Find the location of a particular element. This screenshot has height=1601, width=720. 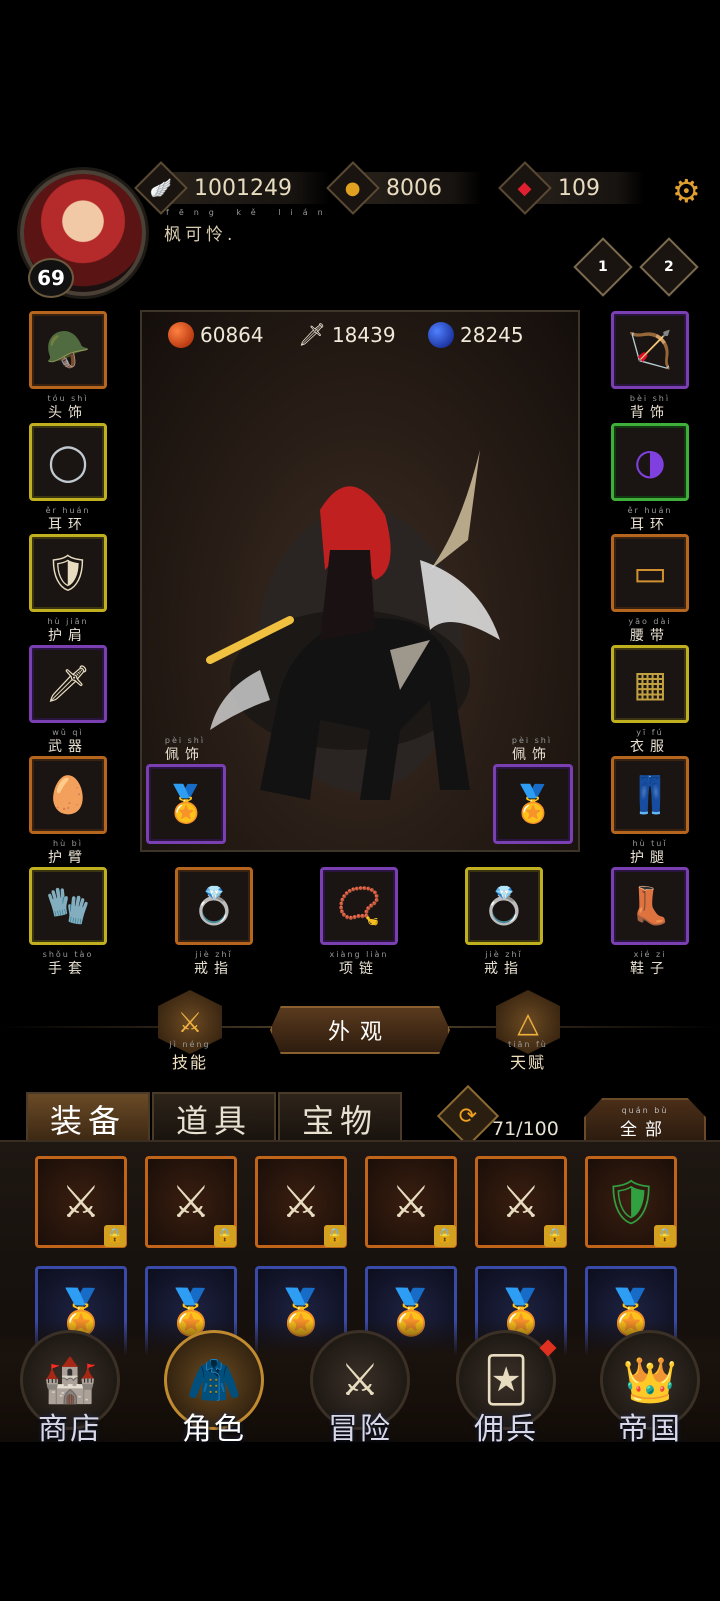

helmet-icon: 🪖 is located at coordinates (68, 350).